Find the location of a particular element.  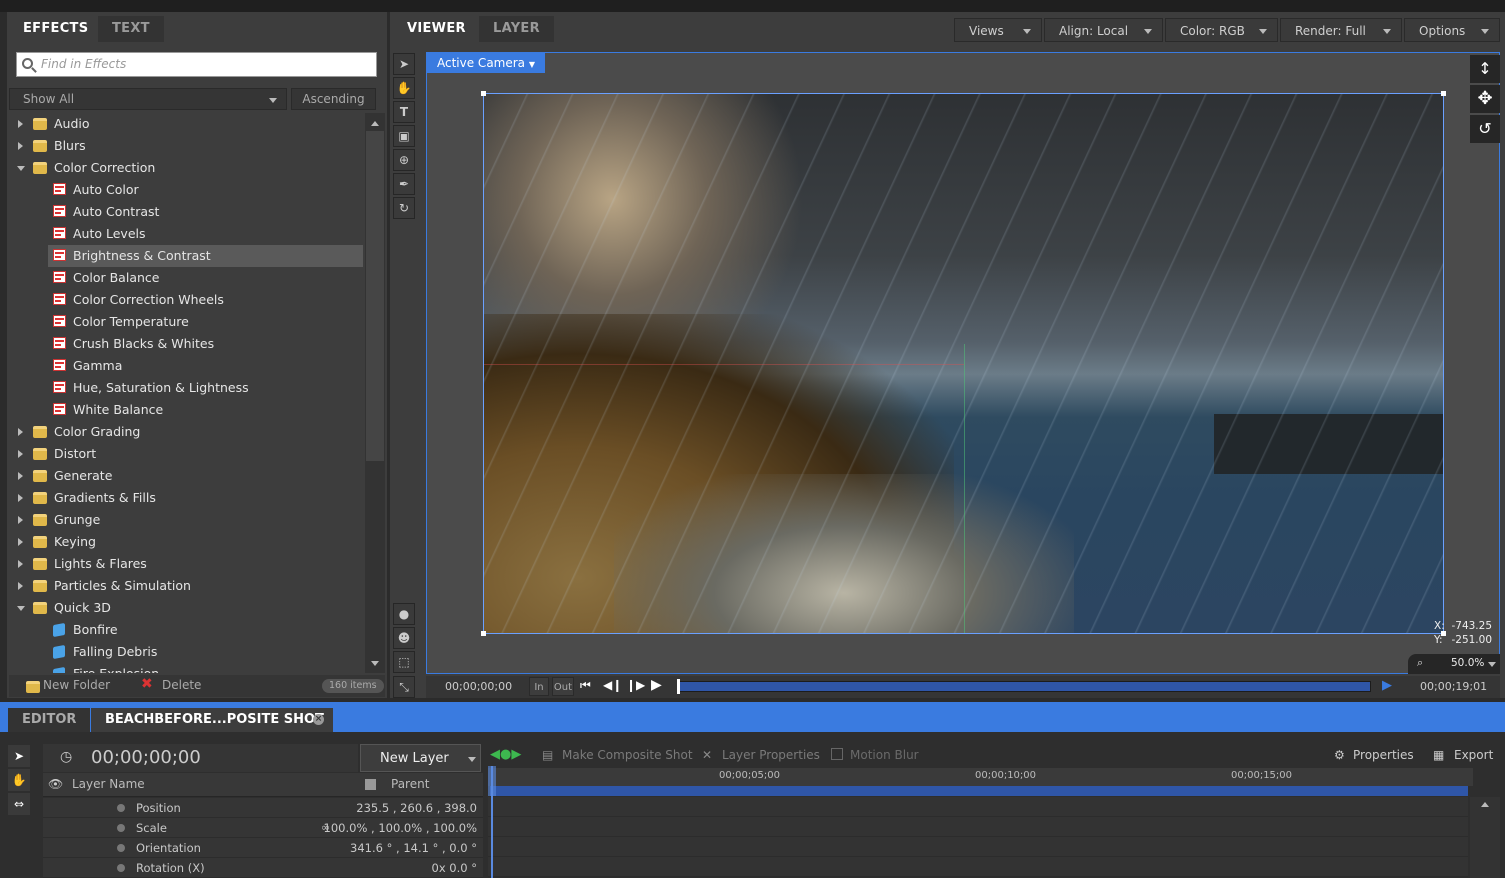

loop-icon: ▶ is located at coordinates (1387, 685).